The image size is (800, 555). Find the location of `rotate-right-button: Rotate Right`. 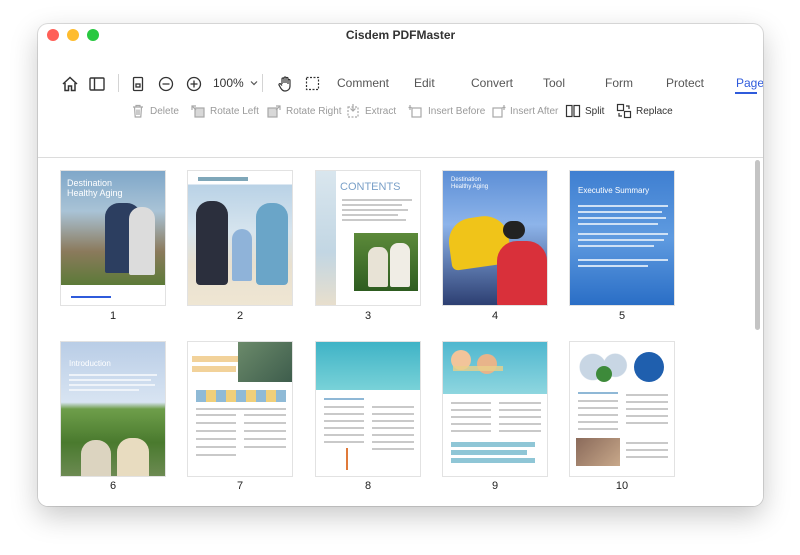

rotate-right-button: Rotate Right is located at coordinates (304, 111).